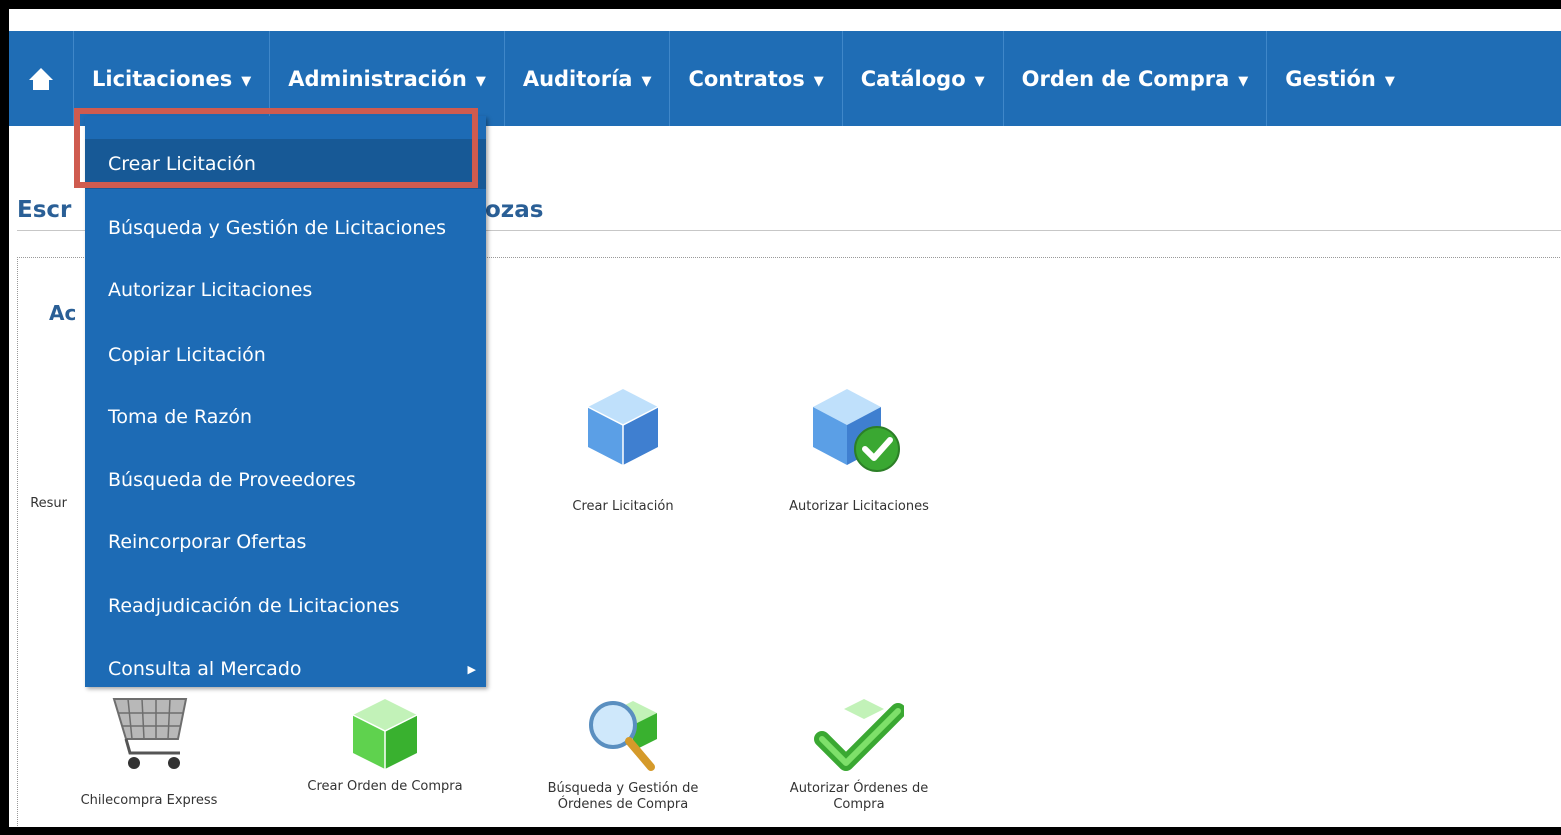  I want to click on tile-chilecompra-express: Chilecompra Express, so click(149, 745).